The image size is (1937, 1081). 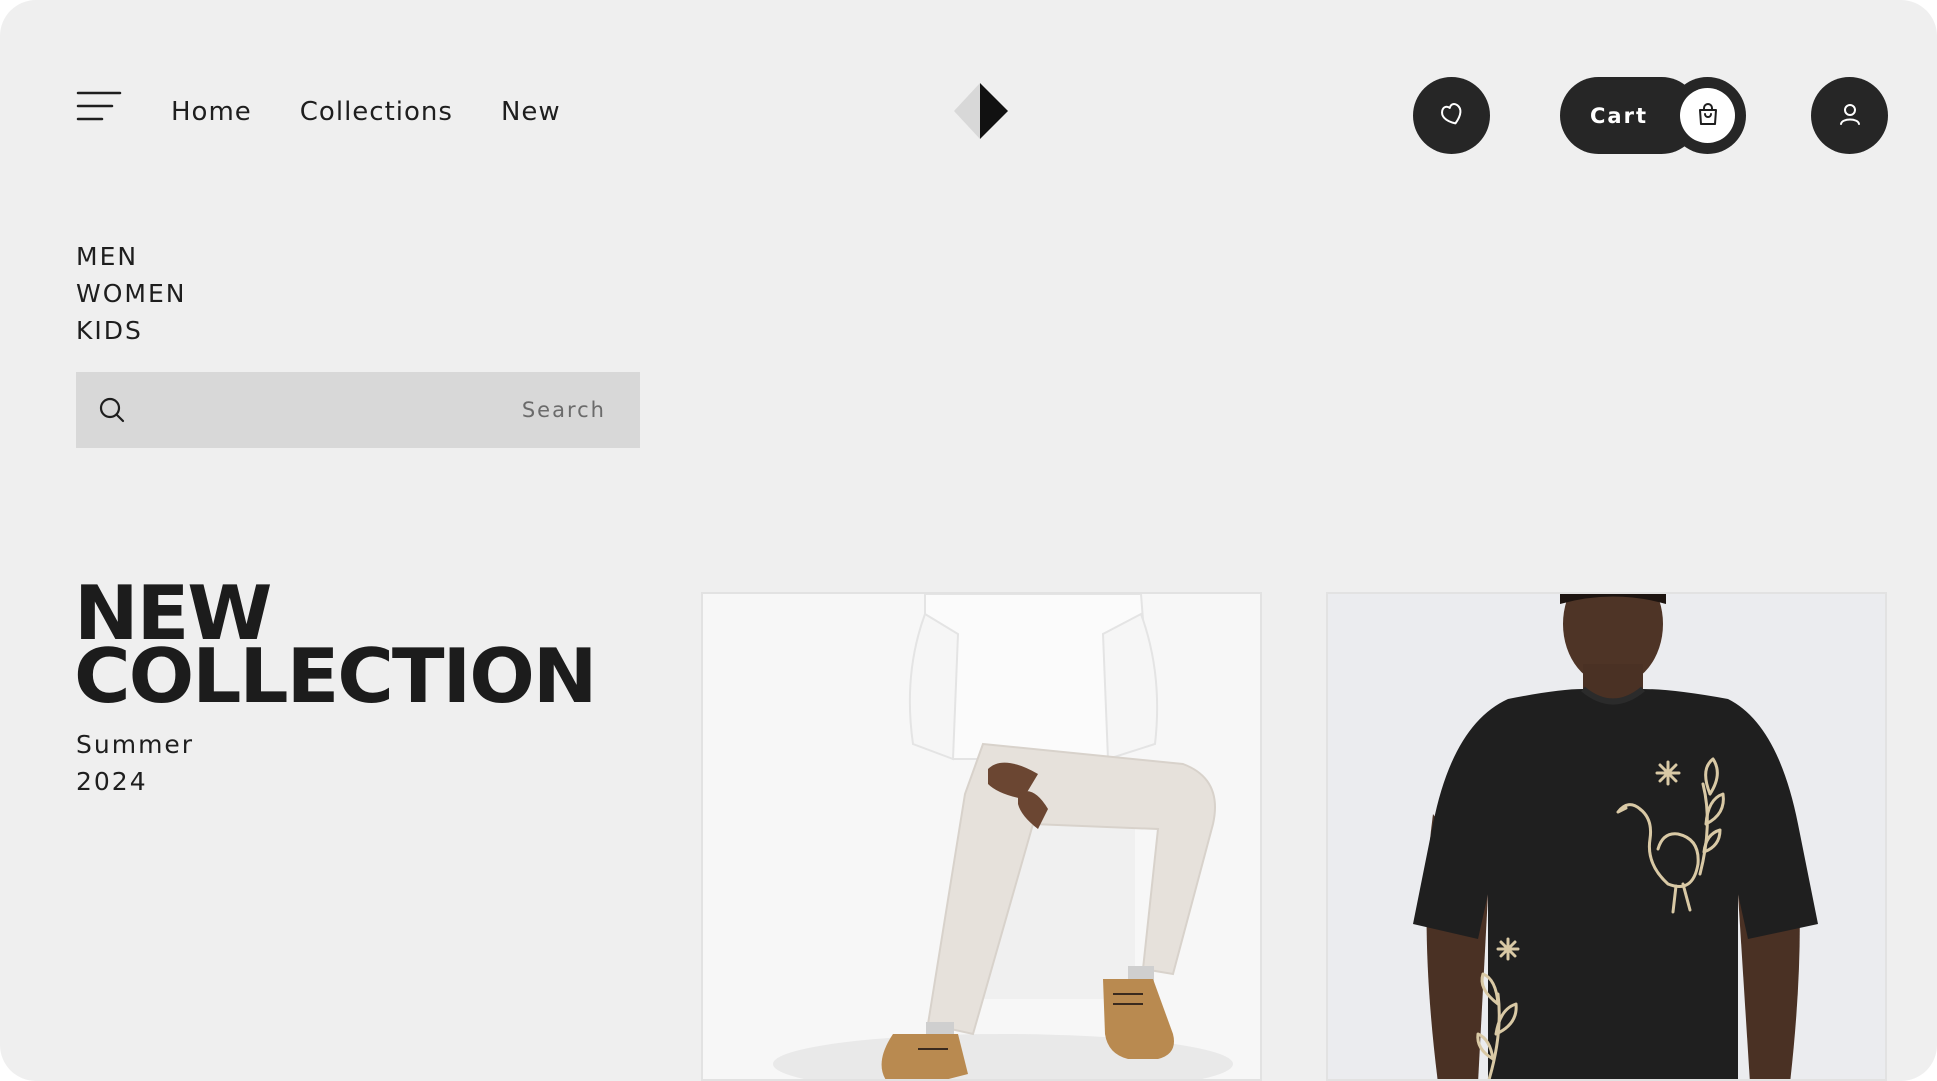 What do you see at coordinates (131, 256) in the screenshot?
I see `category-men-link: MEN` at bounding box center [131, 256].